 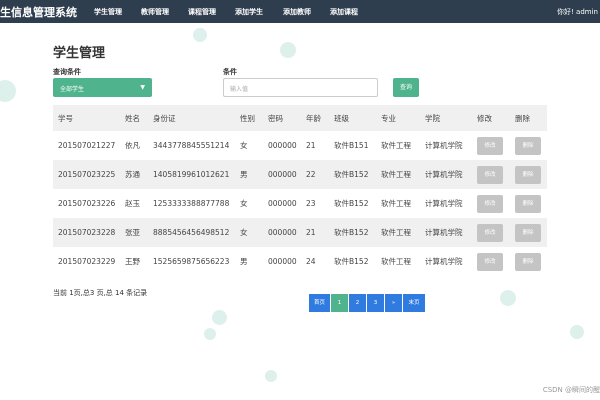 What do you see at coordinates (344, 12) in the screenshot?
I see `nav-add-course: 添加课程` at bounding box center [344, 12].